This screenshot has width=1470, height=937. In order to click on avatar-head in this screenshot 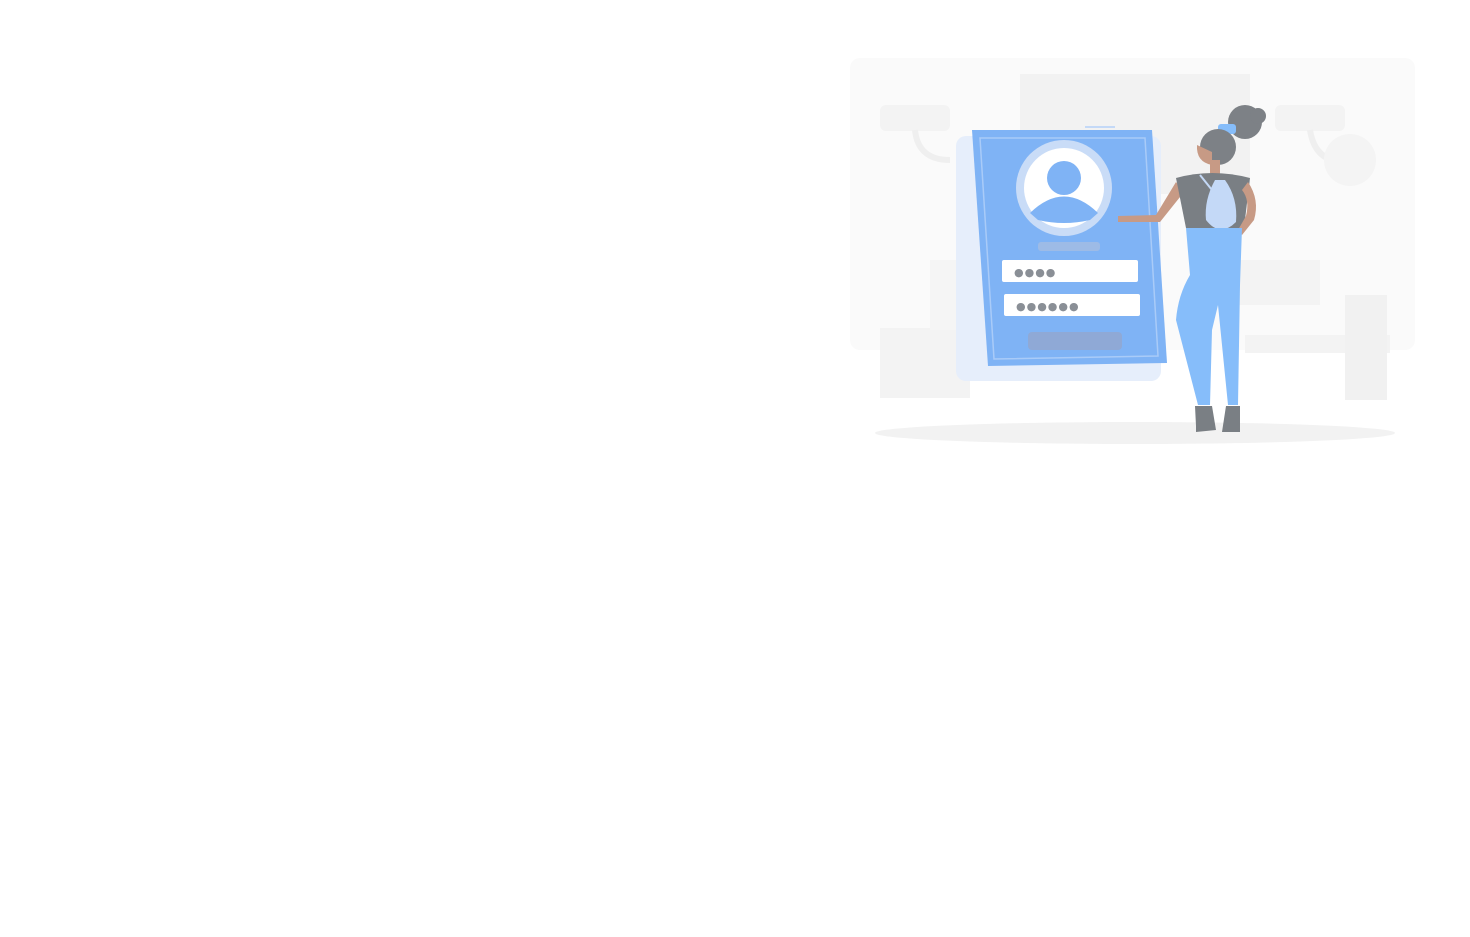, I will do `click(1064, 178)`.